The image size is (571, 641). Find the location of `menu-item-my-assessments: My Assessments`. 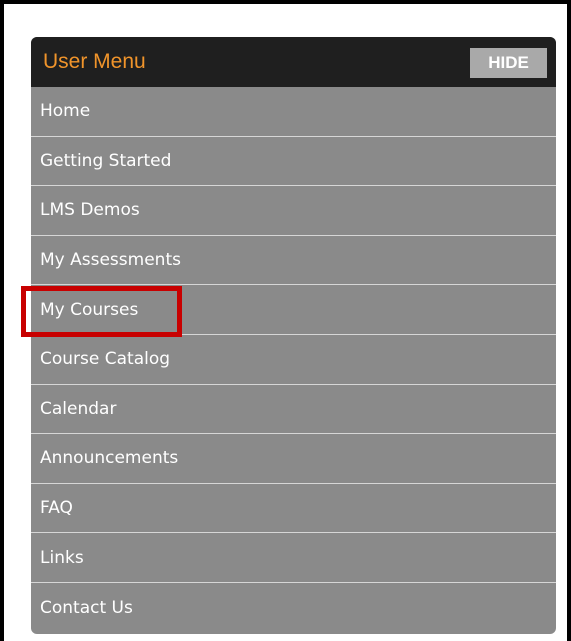

menu-item-my-assessments: My Assessments is located at coordinates (293, 261).